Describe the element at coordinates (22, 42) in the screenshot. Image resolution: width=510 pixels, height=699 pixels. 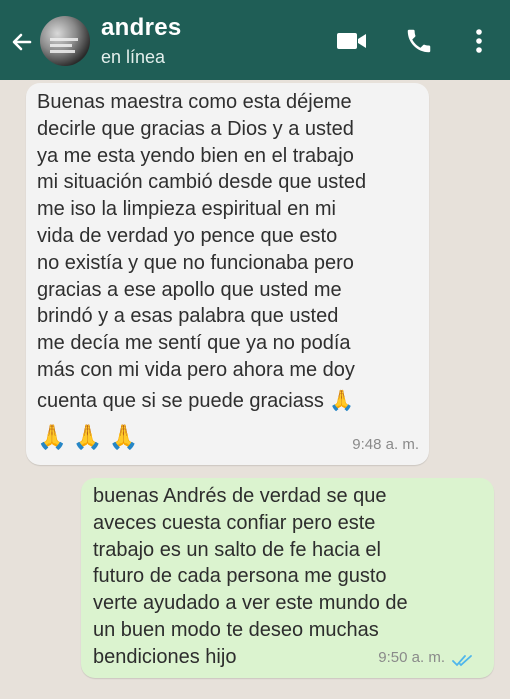
I see `back-arrow-icon` at that location.